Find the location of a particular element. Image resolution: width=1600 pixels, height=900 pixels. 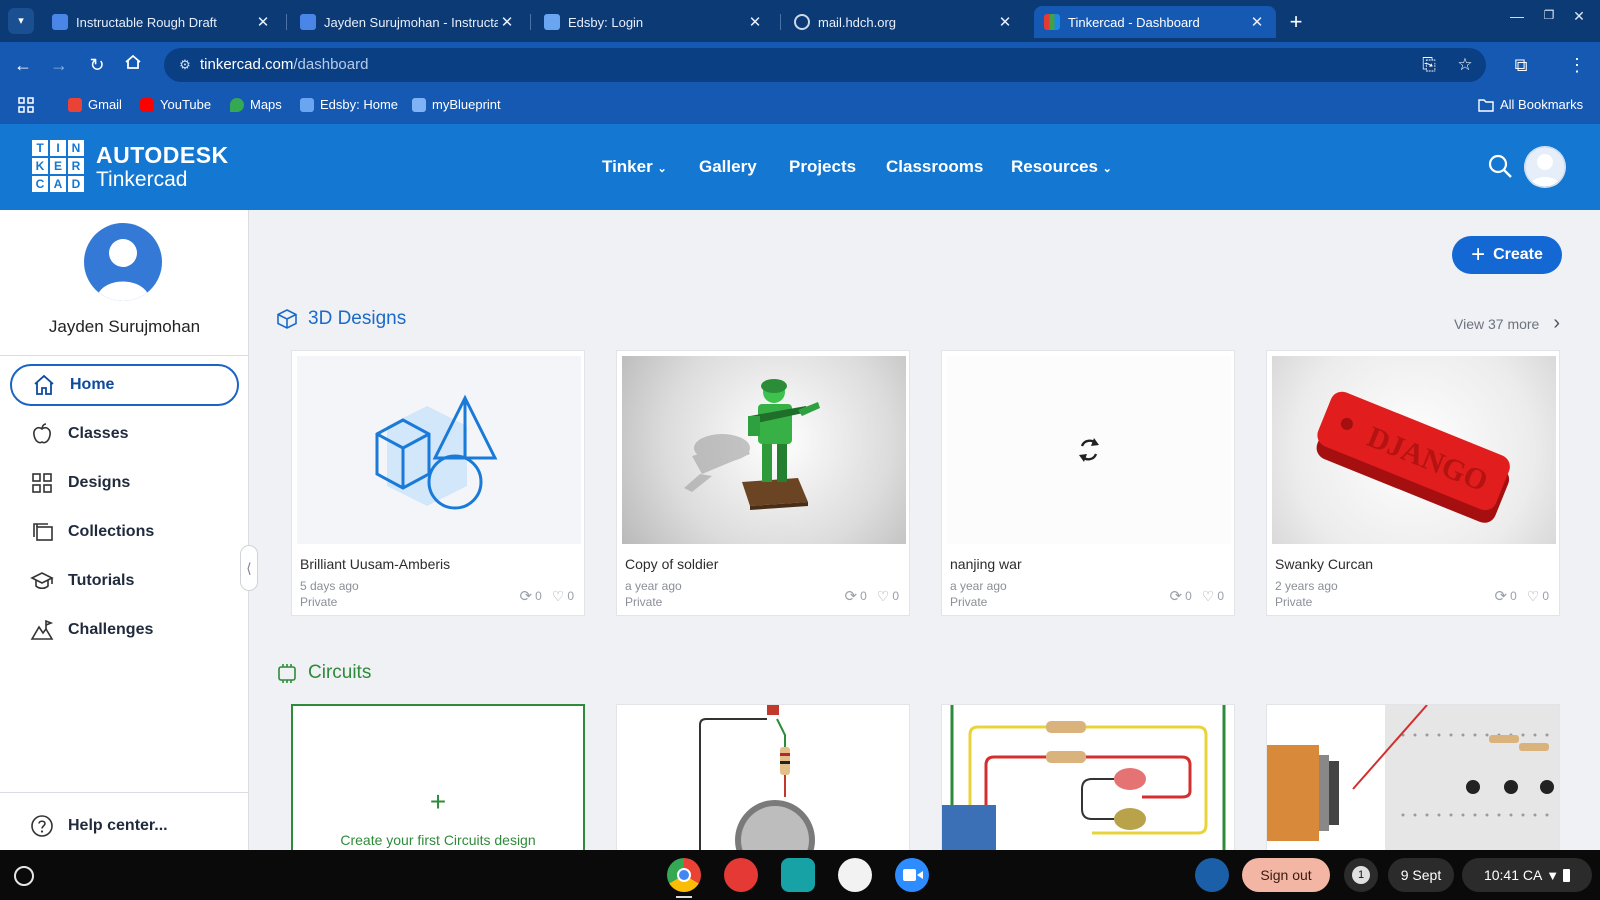

minimize-icon: — is located at coordinates (1517, 16).